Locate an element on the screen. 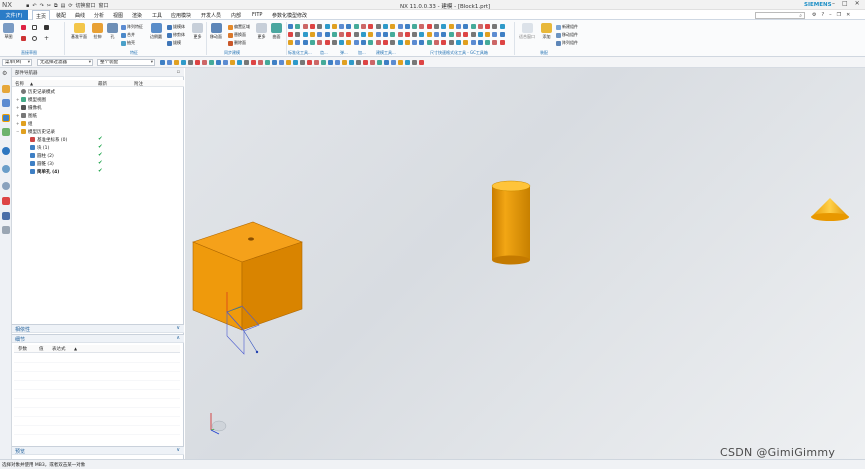 This screenshot has height=469, width=865. edge-blend-button: 边倒圆 is located at coordinates (156, 31).